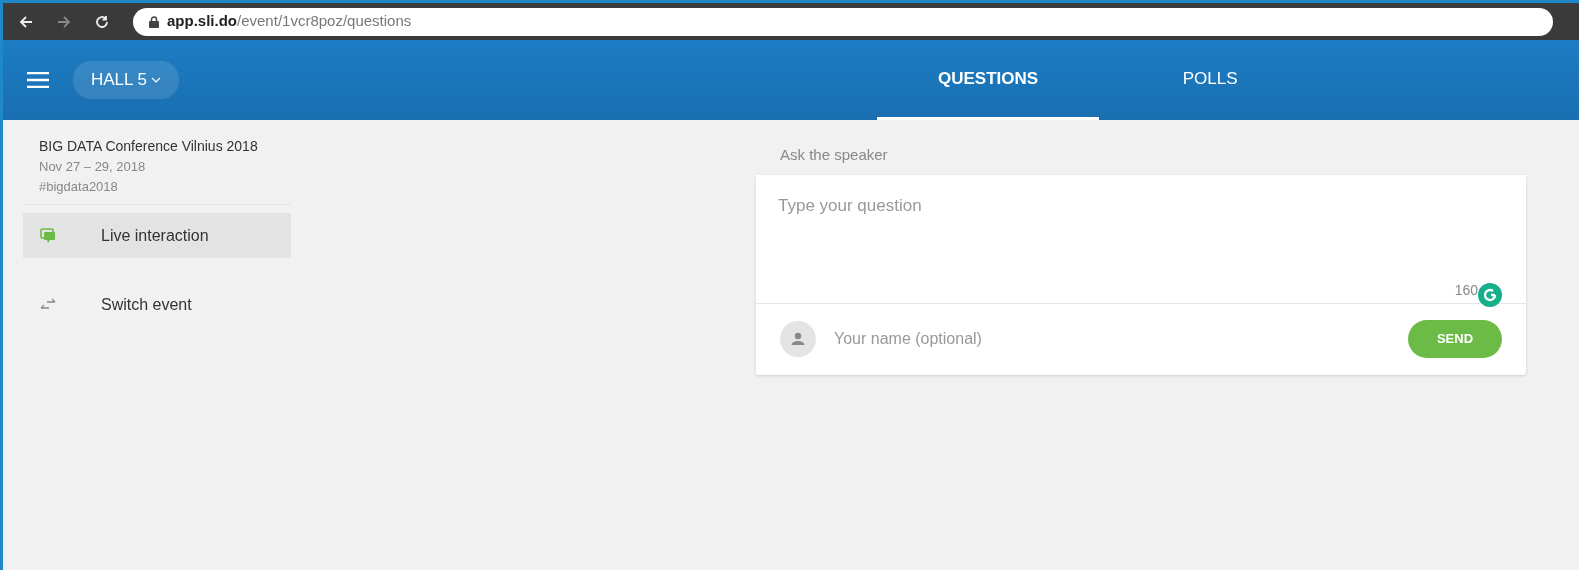 This screenshot has width=1579, height=570. Describe the element at coordinates (64, 21) in the screenshot. I see `forward-icon` at that location.